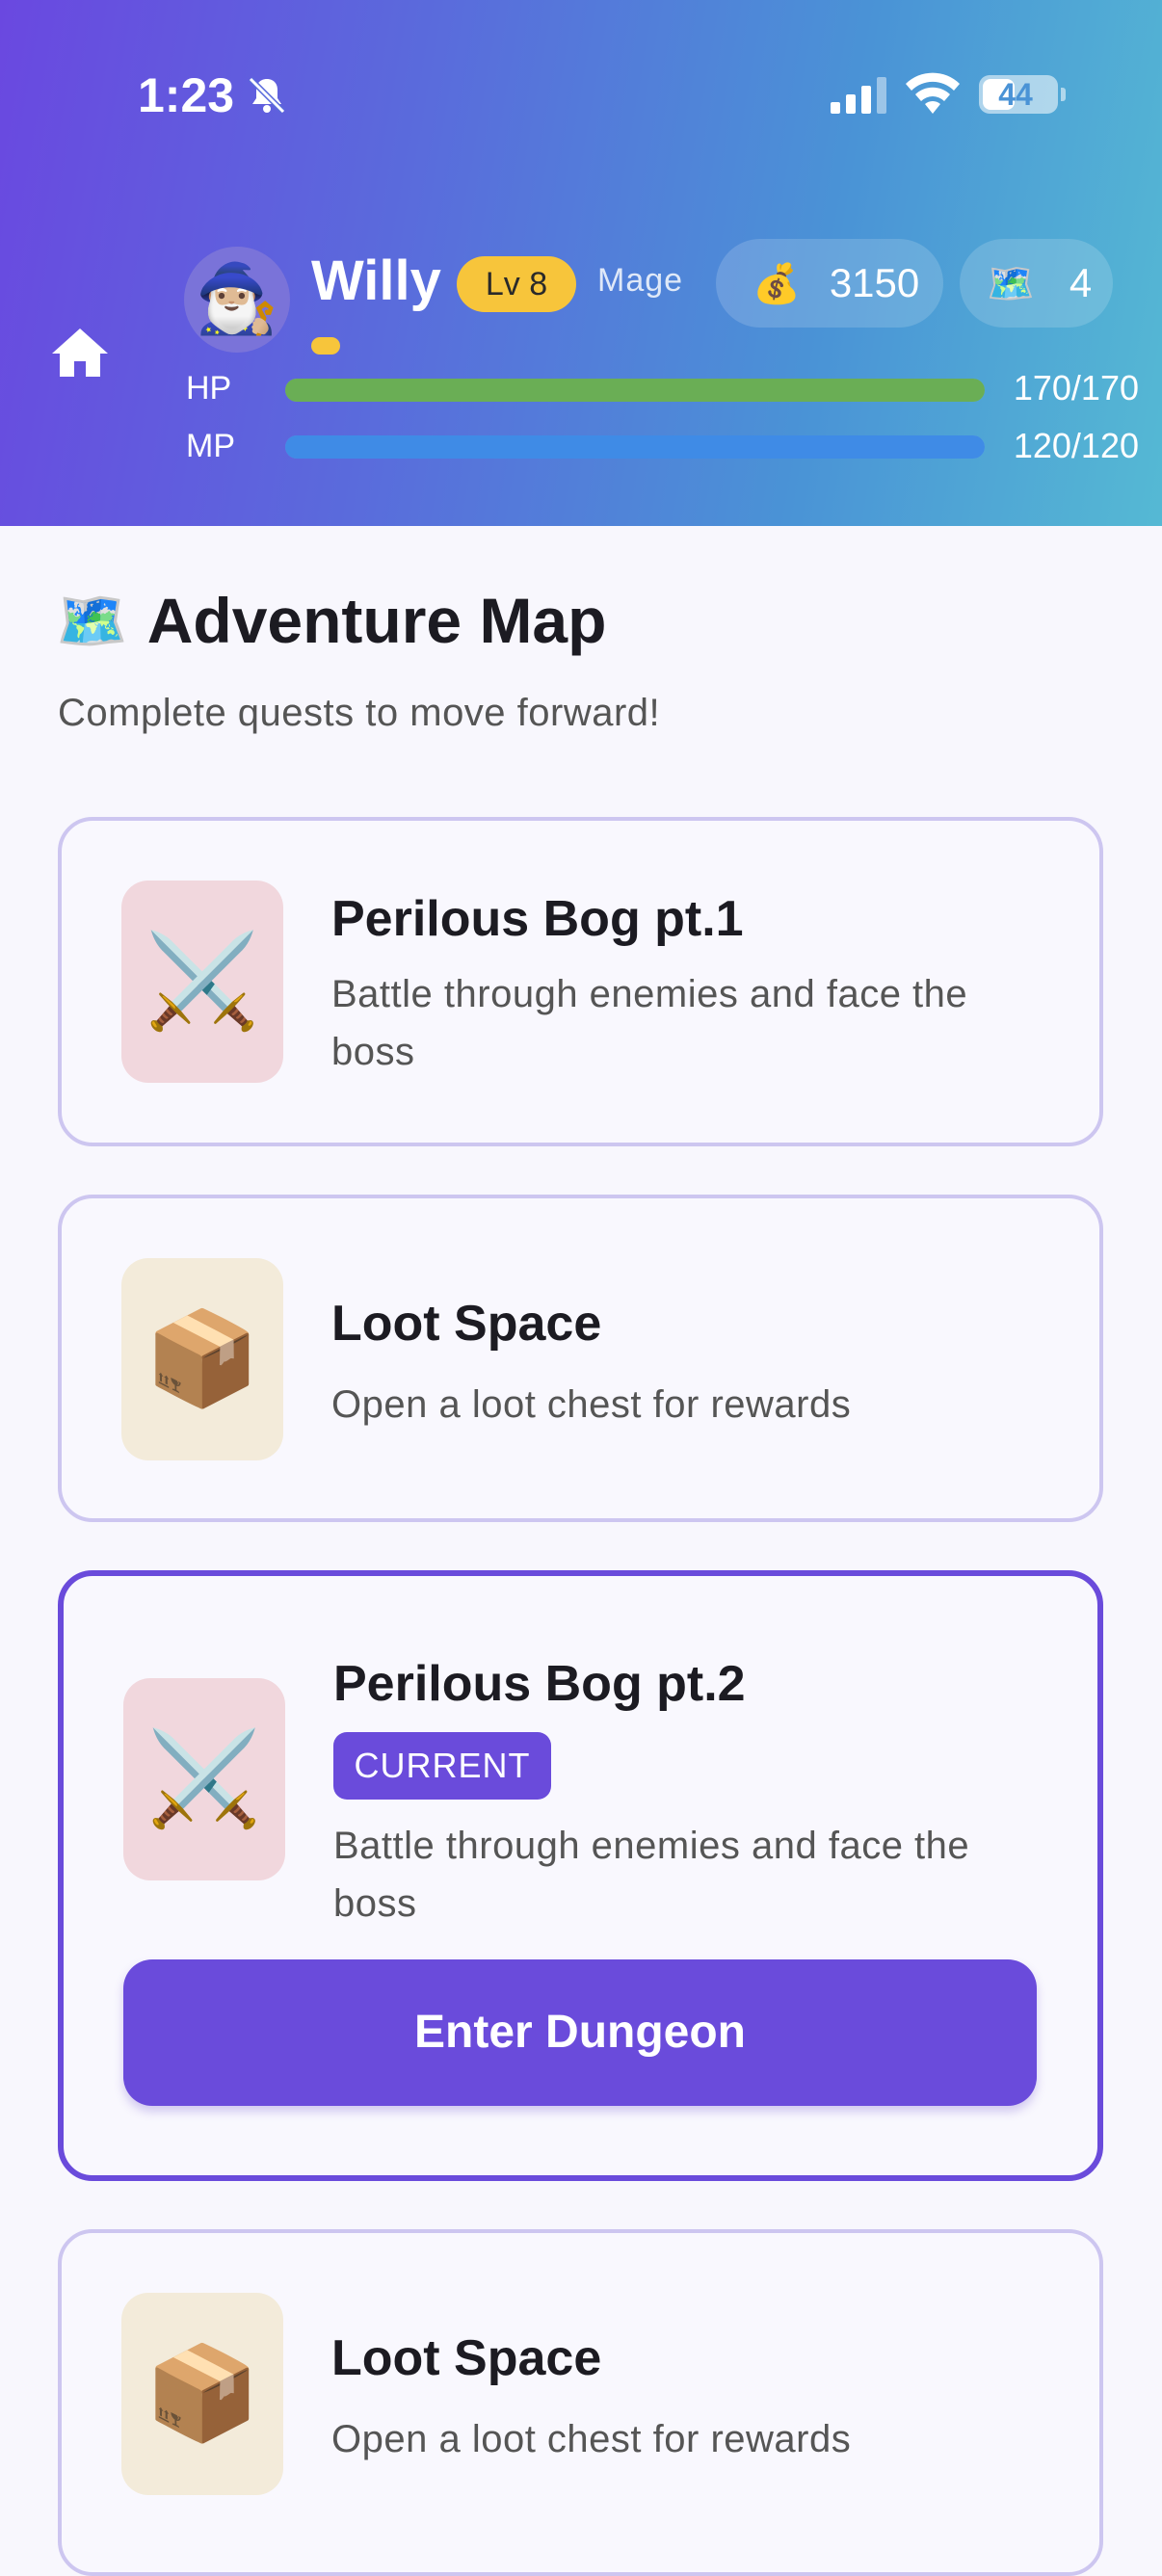  What do you see at coordinates (875, 283) in the screenshot?
I see `gold-amount: 3150` at bounding box center [875, 283].